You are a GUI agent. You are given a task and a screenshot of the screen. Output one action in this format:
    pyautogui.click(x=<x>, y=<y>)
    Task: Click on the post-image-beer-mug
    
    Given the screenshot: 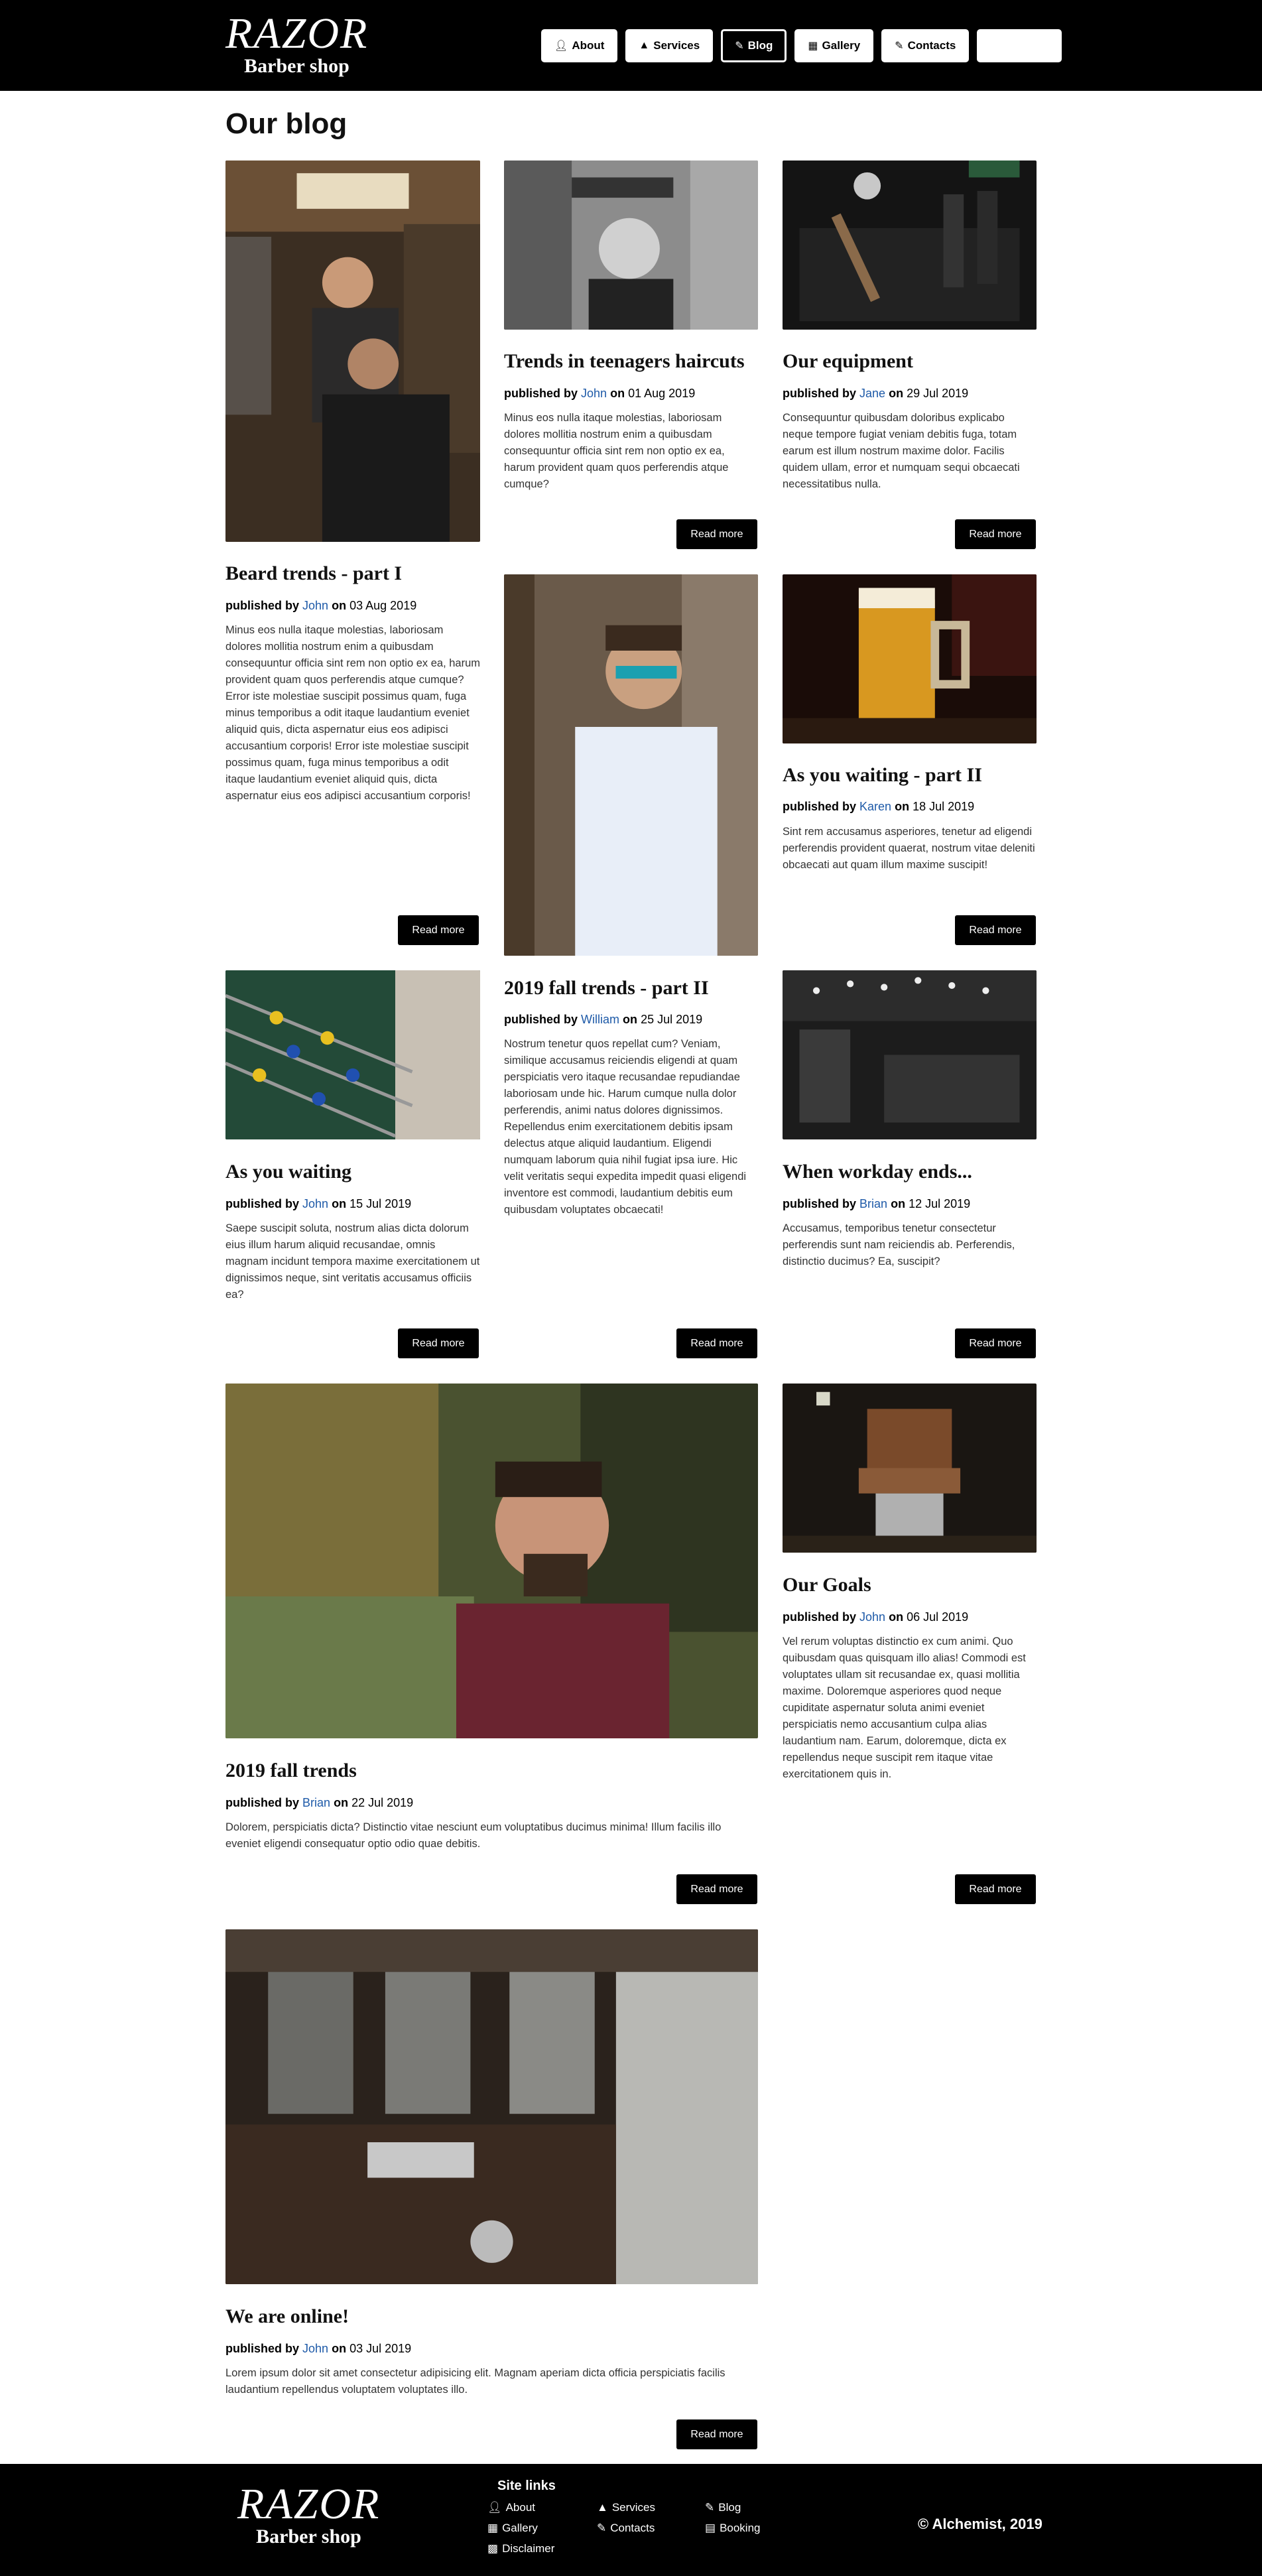 What is the action you would take?
    pyautogui.click(x=910, y=659)
    